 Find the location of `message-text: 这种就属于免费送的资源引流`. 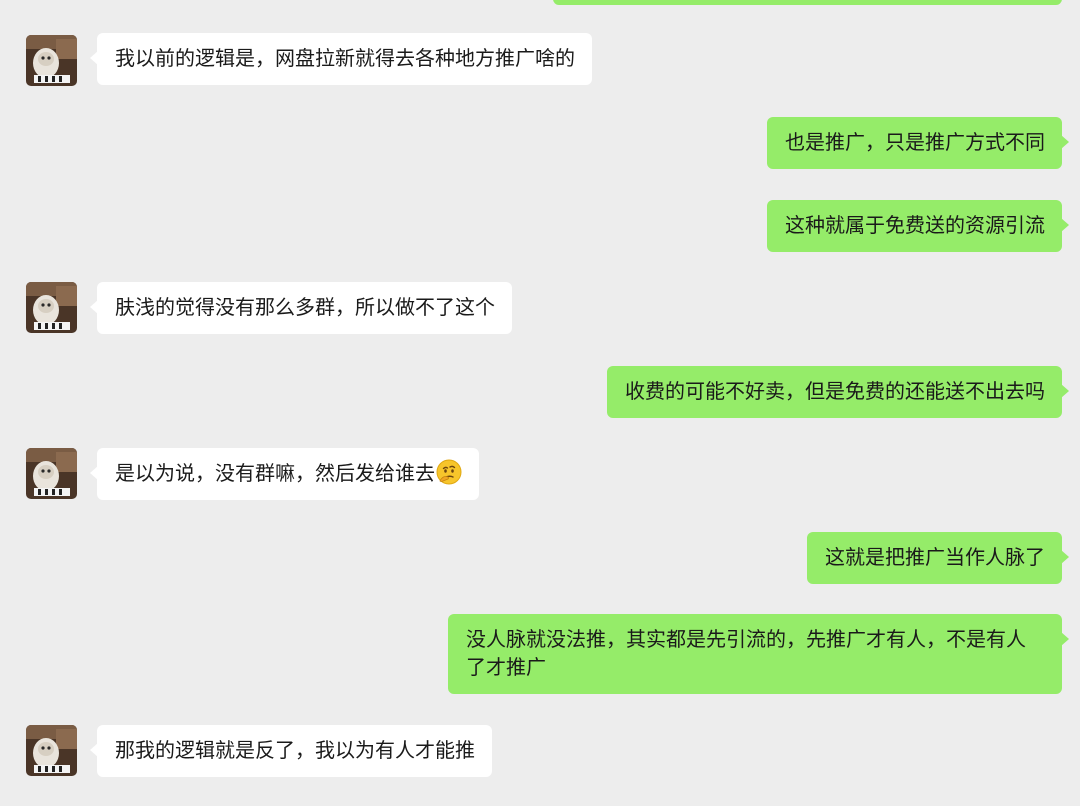

message-text: 这种就属于免费送的资源引流 is located at coordinates (915, 225).